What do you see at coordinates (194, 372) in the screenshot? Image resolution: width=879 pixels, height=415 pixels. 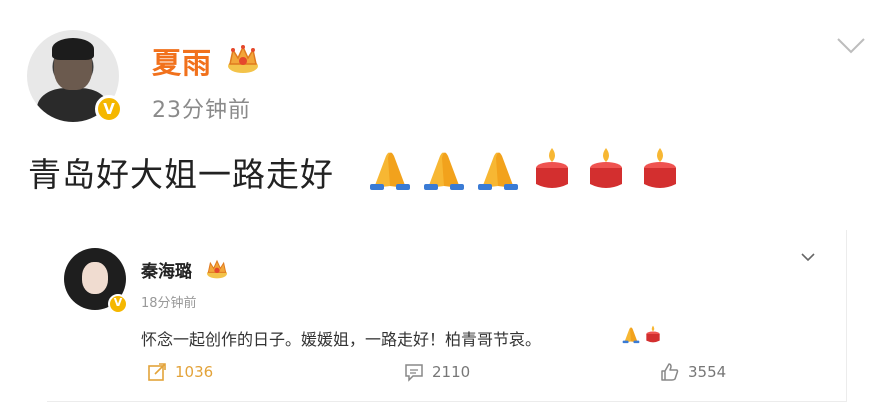 I see `repost-count: 1036` at bounding box center [194, 372].